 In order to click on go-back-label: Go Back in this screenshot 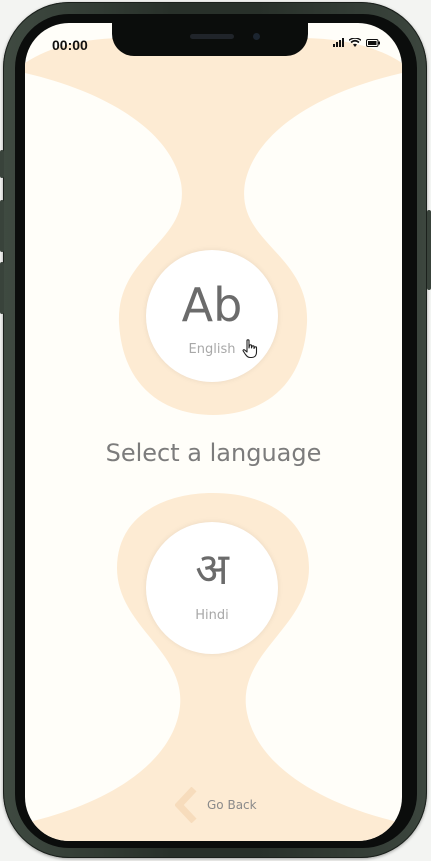, I will do `click(232, 805)`.